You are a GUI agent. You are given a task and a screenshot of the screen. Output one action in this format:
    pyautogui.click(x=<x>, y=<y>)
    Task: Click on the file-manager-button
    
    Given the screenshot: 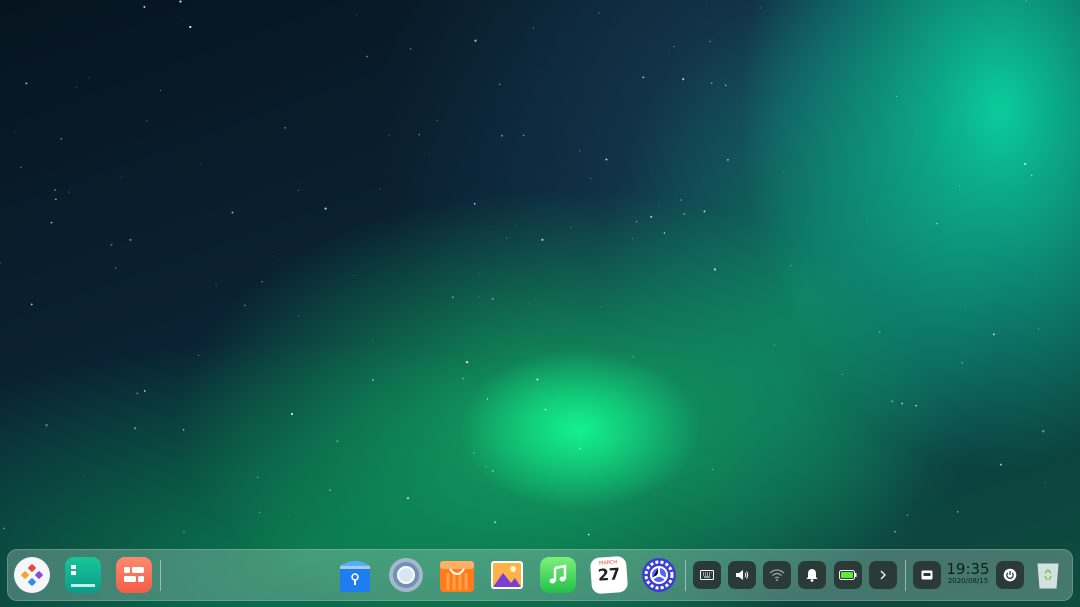 What is the action you would take?
    pyautogui.click(x=83, y=575)
    